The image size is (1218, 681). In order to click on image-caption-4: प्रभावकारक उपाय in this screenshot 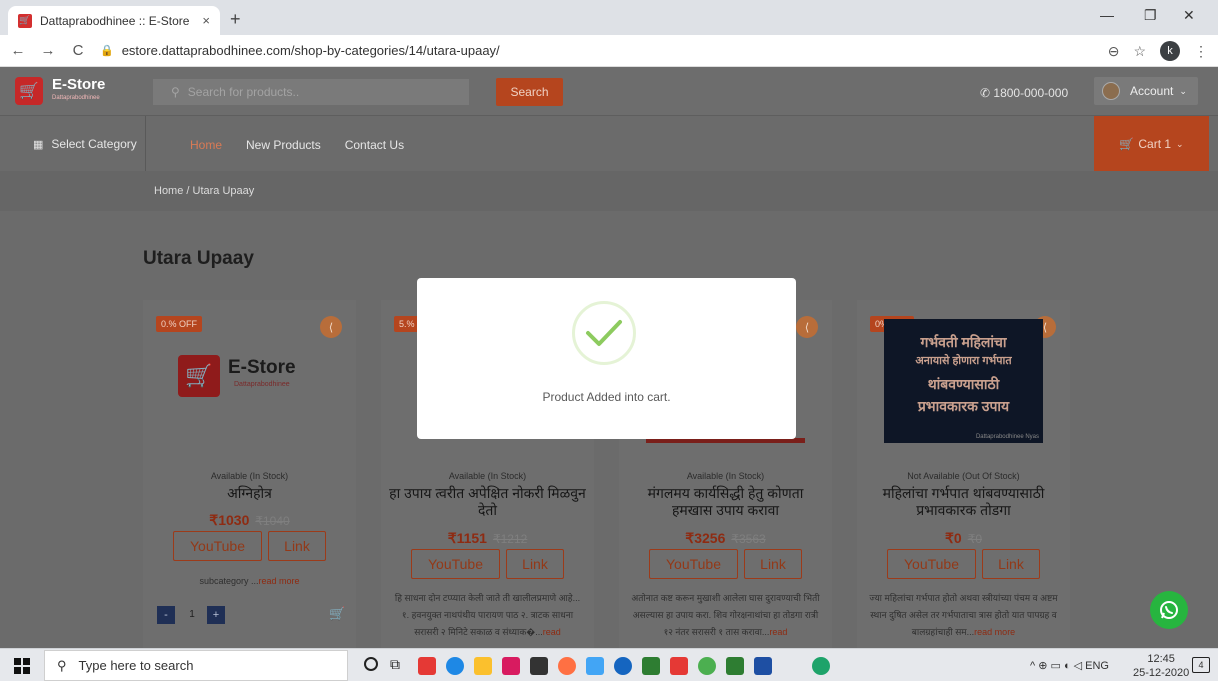, I will do `click(963, 406)`.